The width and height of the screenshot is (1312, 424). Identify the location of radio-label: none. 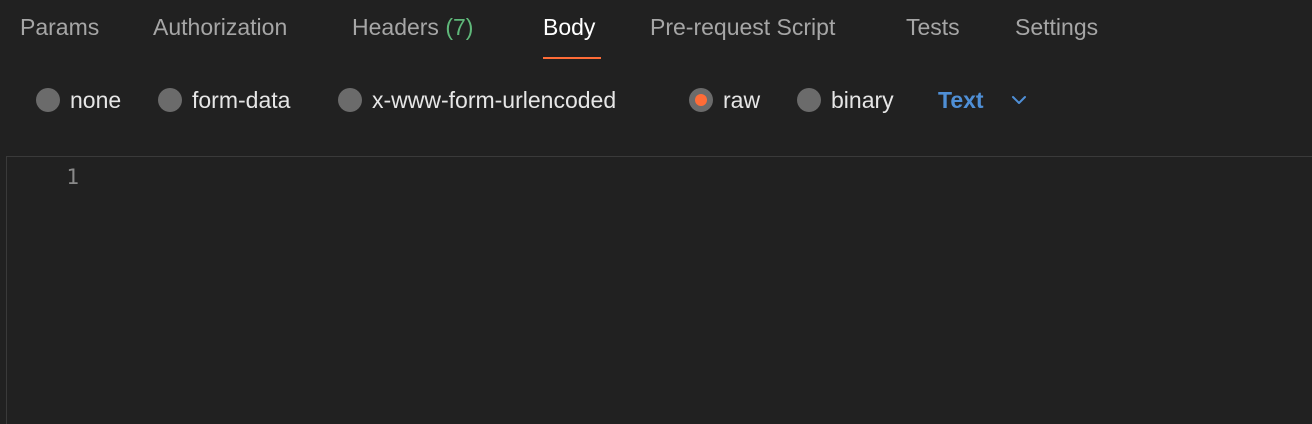
(96, 99).